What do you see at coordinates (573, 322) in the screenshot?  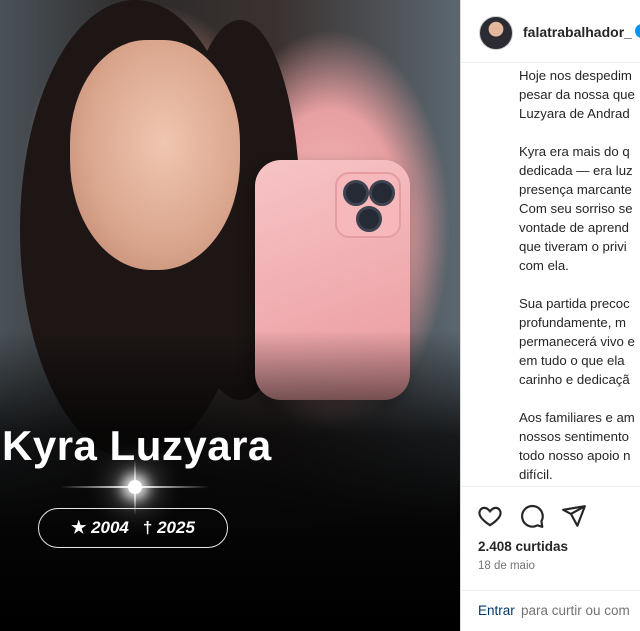 I see `caption-line: profundamente, m` at bounding box center [573, 322].